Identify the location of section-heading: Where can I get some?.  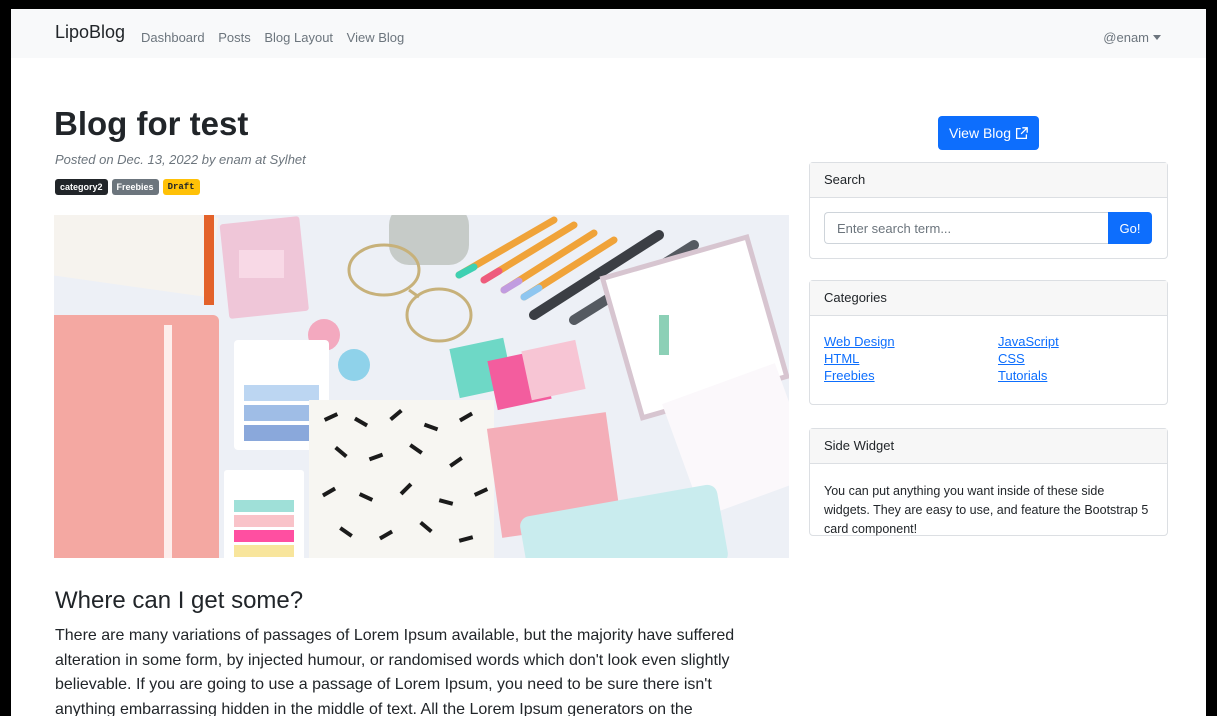
(179, 600).